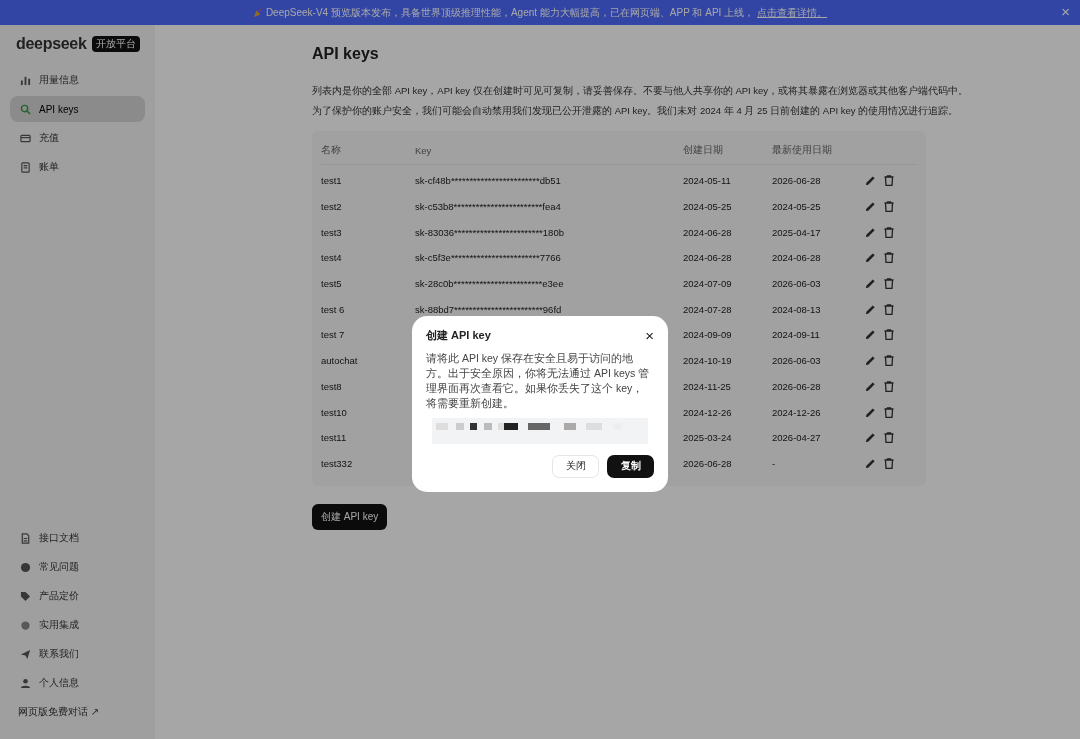 The image size is (1080, 739). What do you see at coordinates (25, 654) in the screenshot?
I see `send-icon` at bounding box center [25, 654].